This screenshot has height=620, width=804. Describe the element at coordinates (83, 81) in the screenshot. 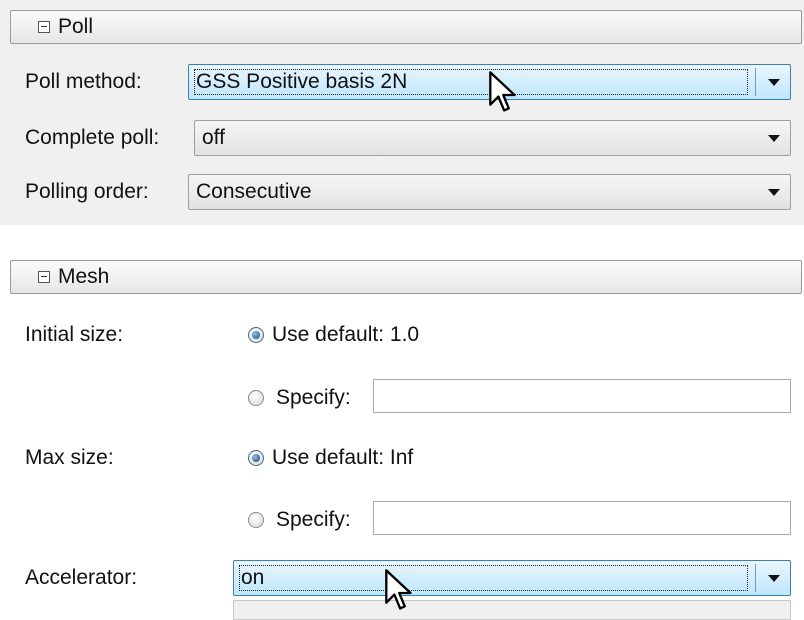

I see `poll-method-label: Poll method:` at that location.